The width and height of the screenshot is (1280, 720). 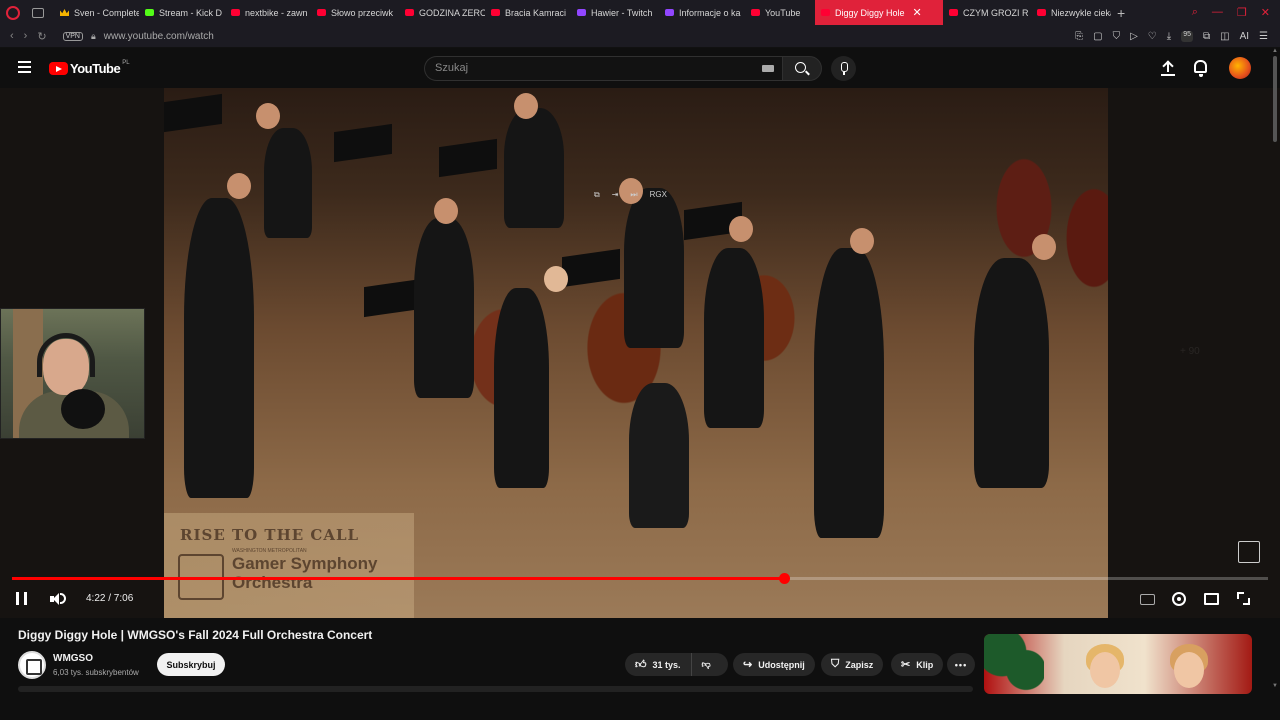 What do you see at coordinates (159, 36) in the screenshot?
I see `url-field: www.youtube.com/watch` at bounding box center [159, 36].